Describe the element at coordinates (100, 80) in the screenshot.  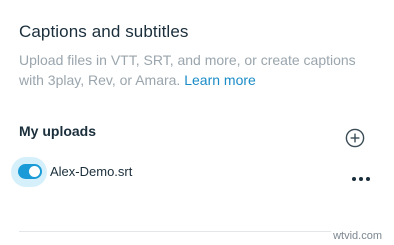
I see `description-line-2-text: with 3play, Rev, or Amara.` at that location.